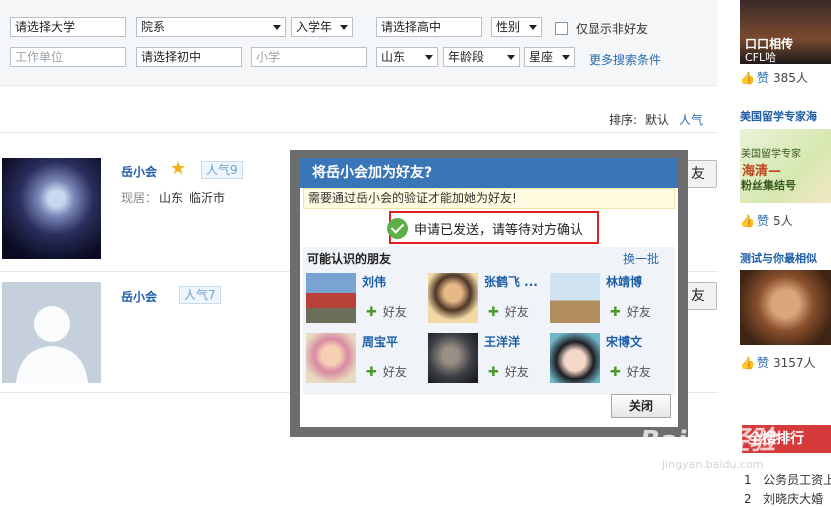 This screenshot has width=831, height=507. Describe the element at coordinates (407, 57) in the screenshot. I see `province-select: 山东` at that location.